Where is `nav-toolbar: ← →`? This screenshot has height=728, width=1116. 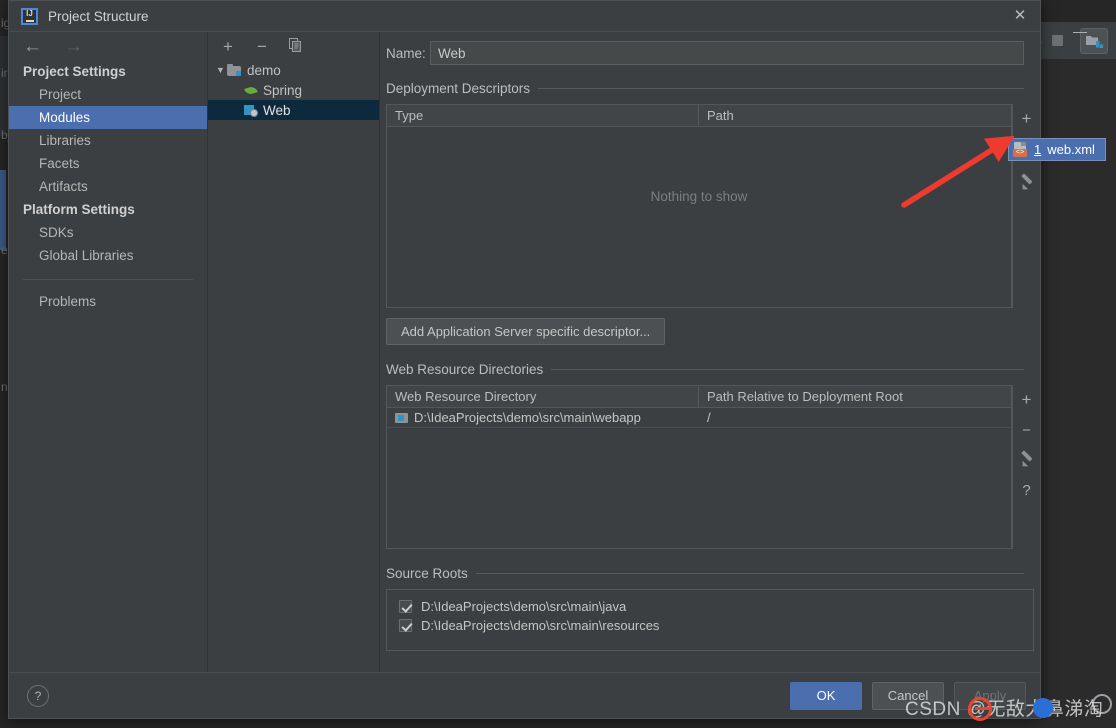 nav-toolbar: ← → is located at coordinates (108, 46).